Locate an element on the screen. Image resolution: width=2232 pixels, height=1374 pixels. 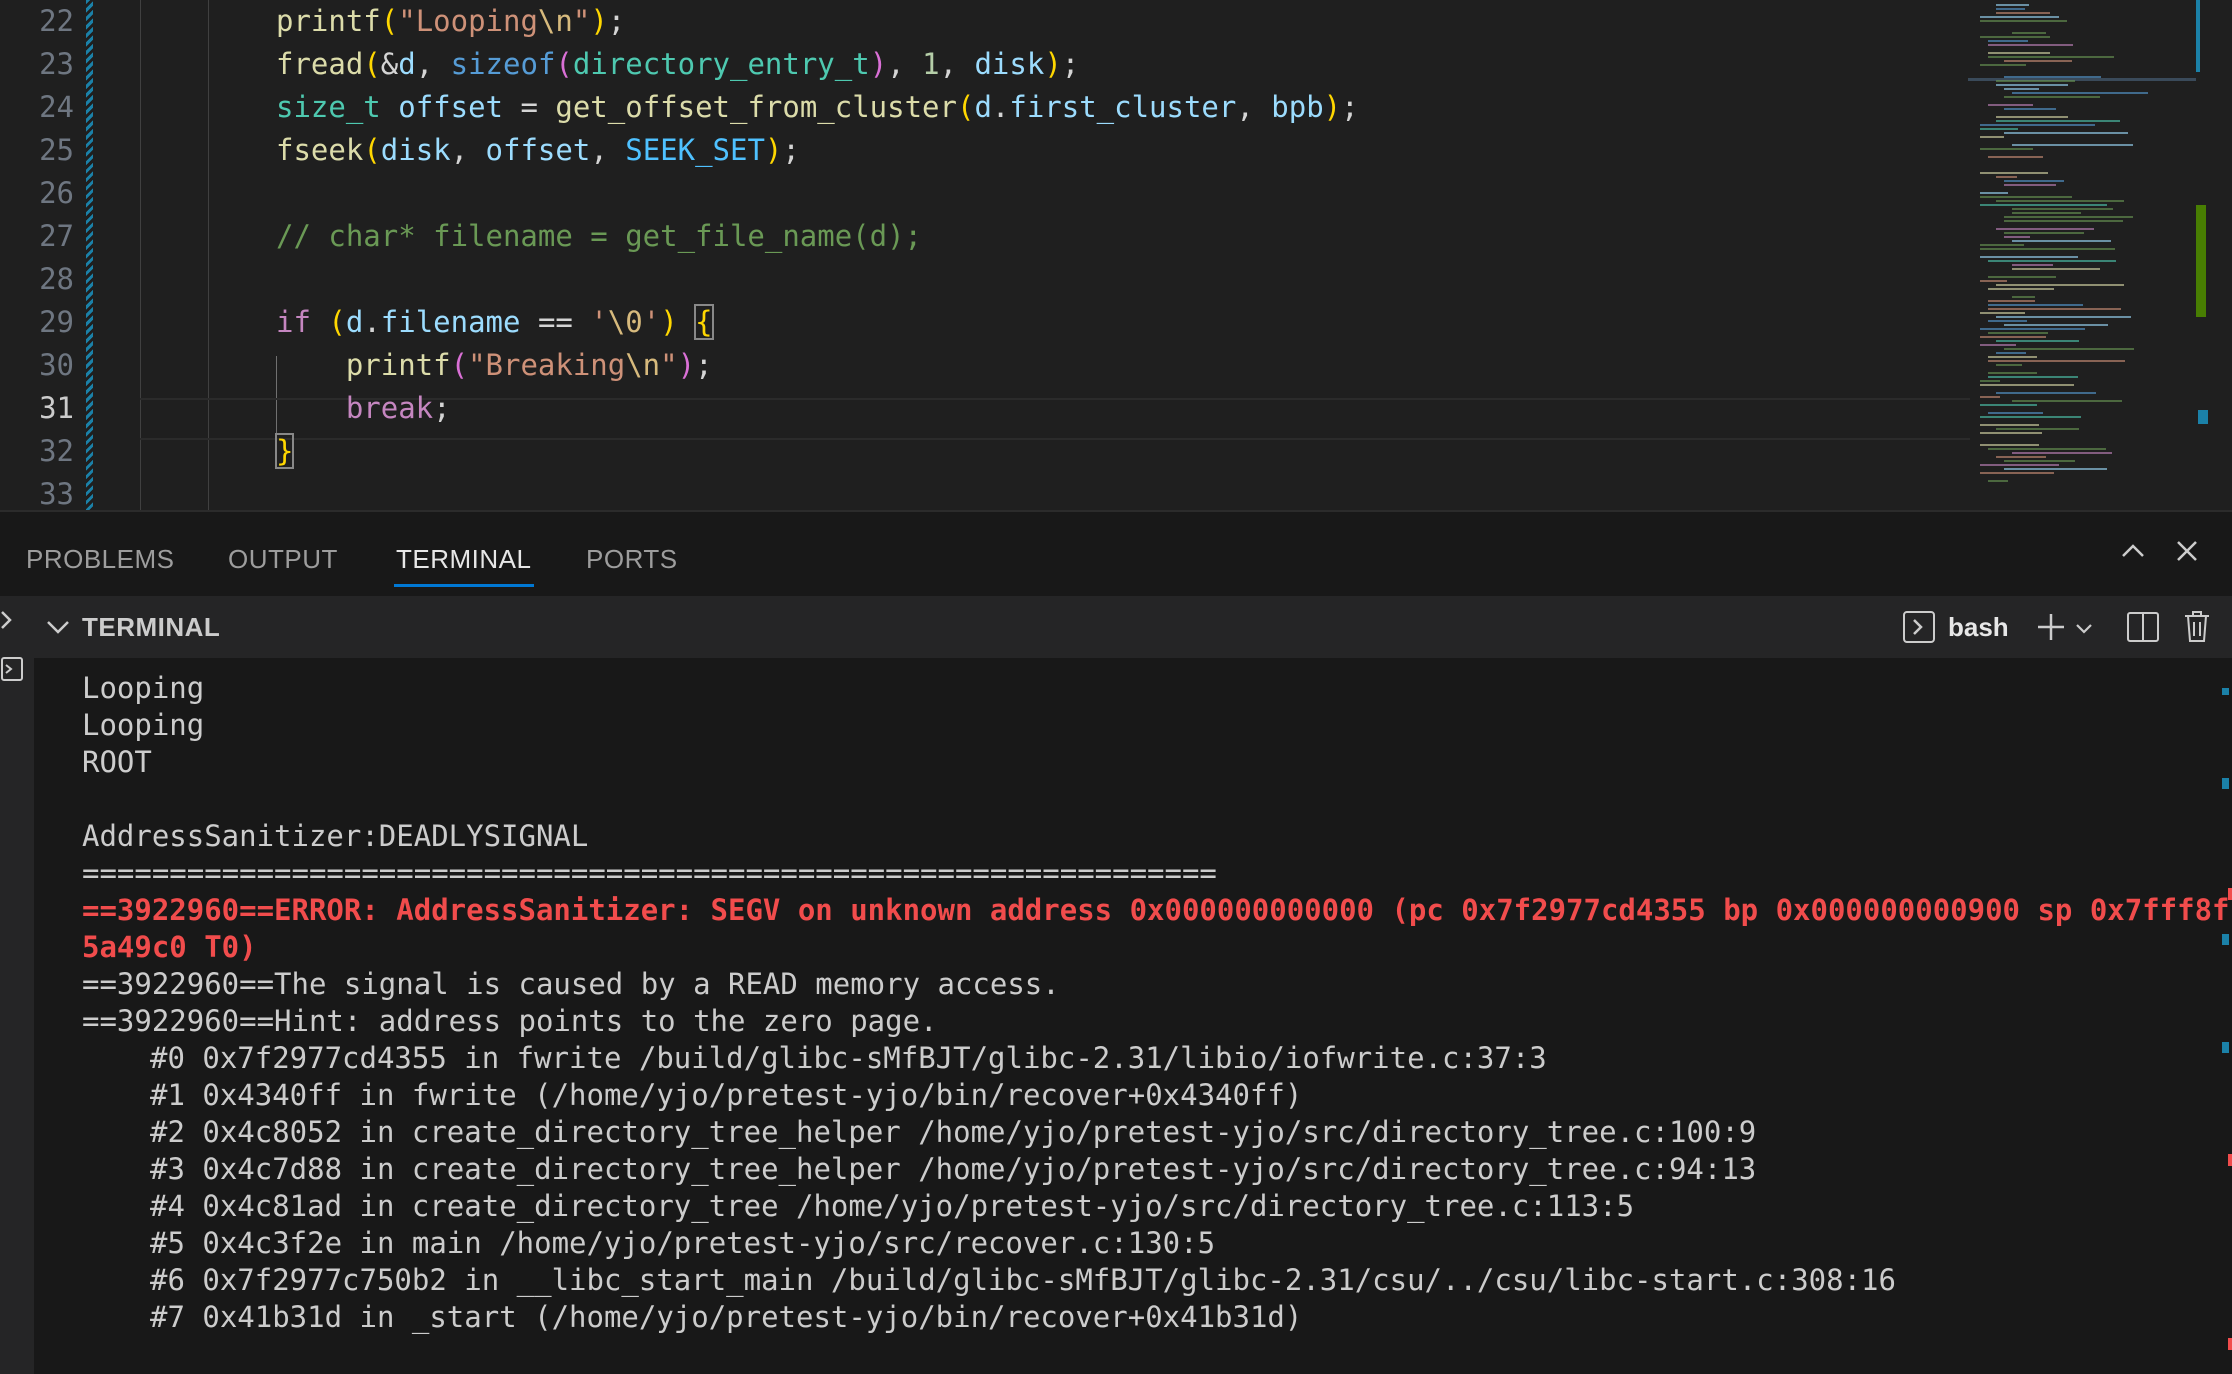
terminal-line: ROOT is located at coordinates (117, 762).